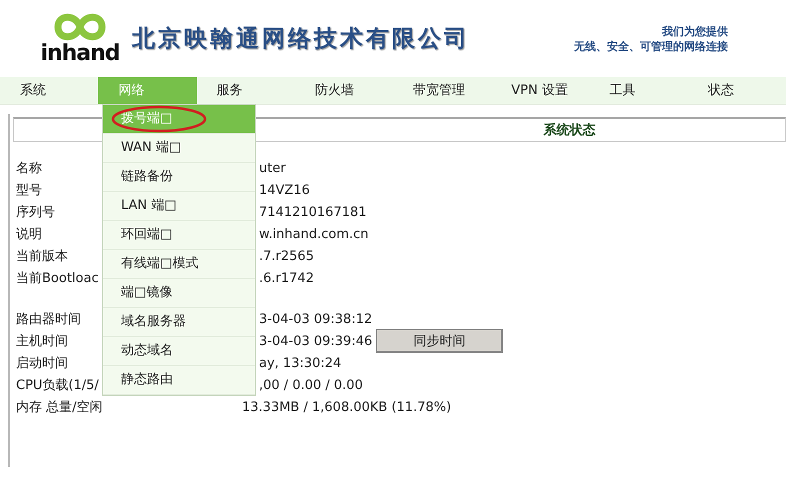 The image size is (786, 501). Describe the element at coordinates (301, 39) in the screenshot. I see `company-name: 北京映翰通网络技术有限公司` at that location.